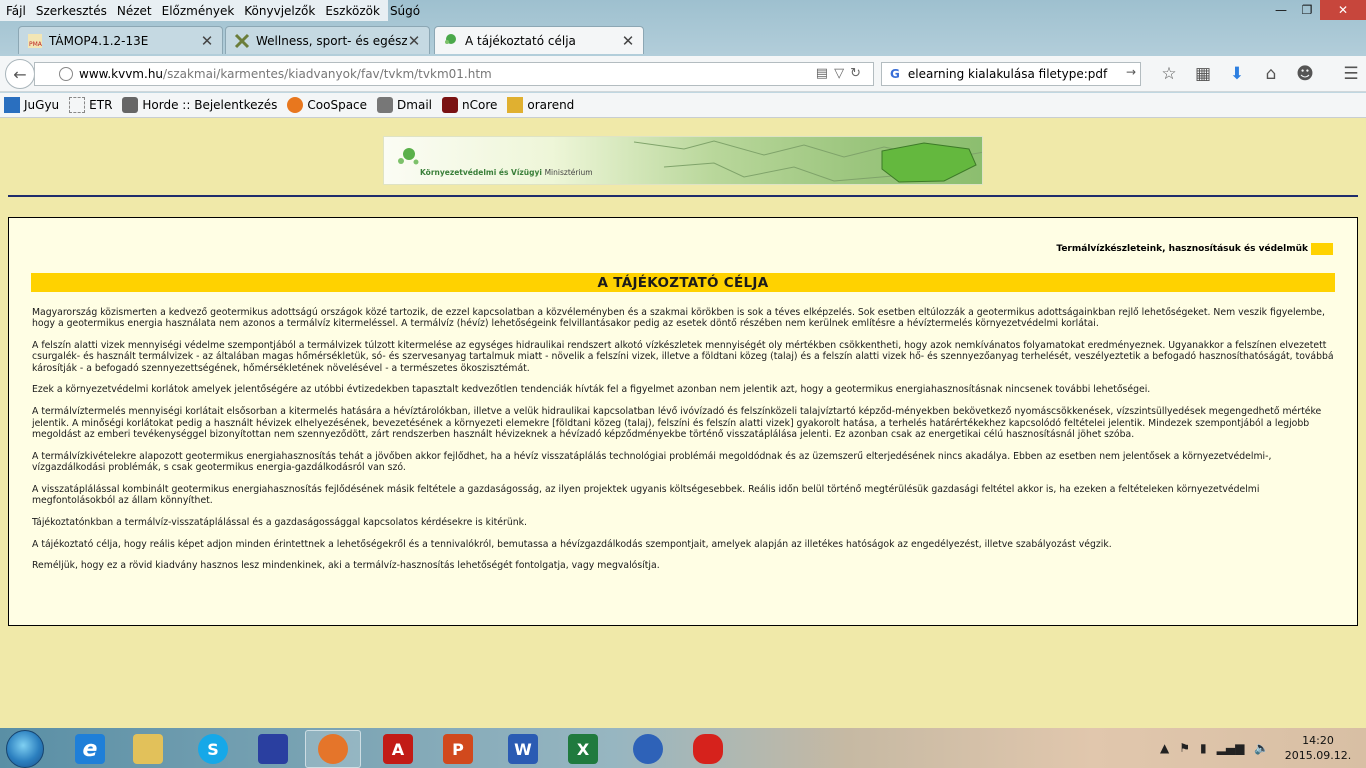 This screenshot has height=768, width=1366. What do you see at coordinates (199, 105) in the screenshot?
I see `bookmark-horde: Horde :: Bejelentkezés` at bounding box center [199, 105].